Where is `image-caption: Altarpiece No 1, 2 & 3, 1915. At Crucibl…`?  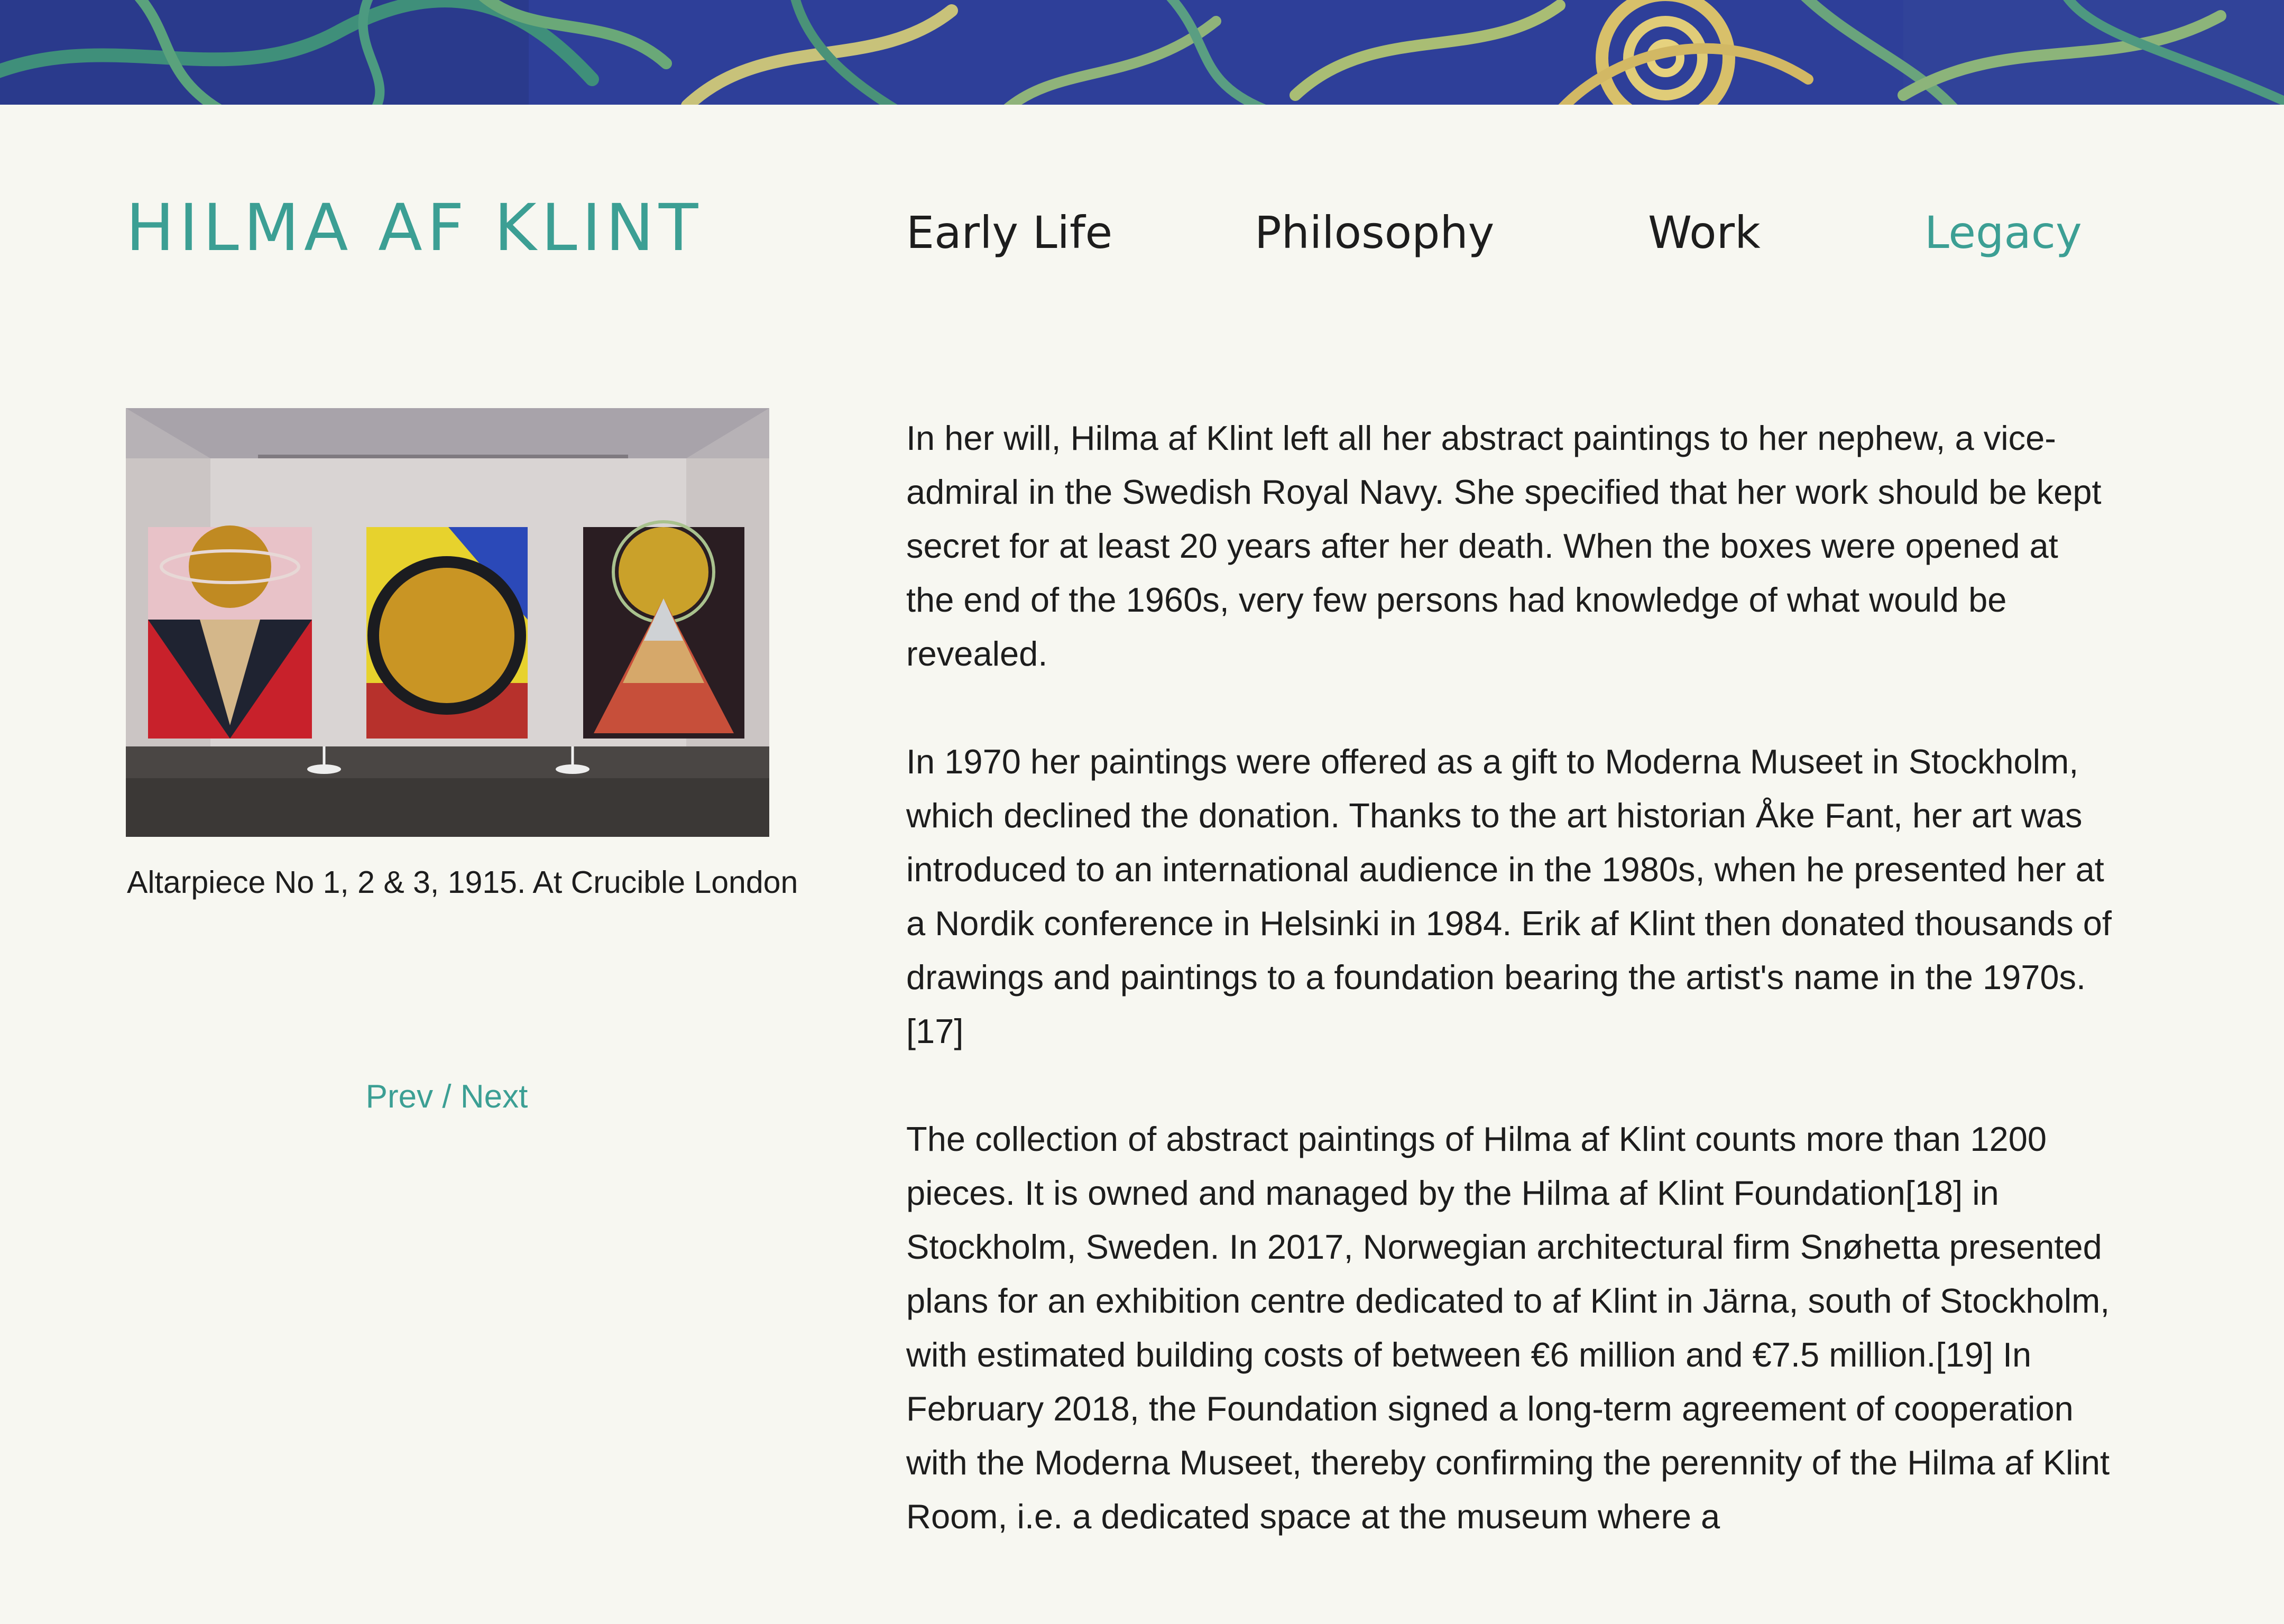
image-caption: Altarpiece No 1, 2 & 3, 1915. At Crucibl… is located at coordinates (462, 882).